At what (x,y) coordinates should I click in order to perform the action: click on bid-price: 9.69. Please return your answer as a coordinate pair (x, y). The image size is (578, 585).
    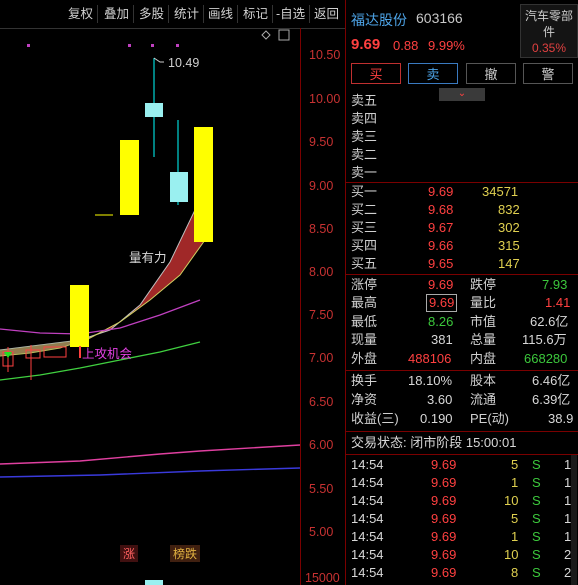
    Looking at the image, I should click on (441, 191).